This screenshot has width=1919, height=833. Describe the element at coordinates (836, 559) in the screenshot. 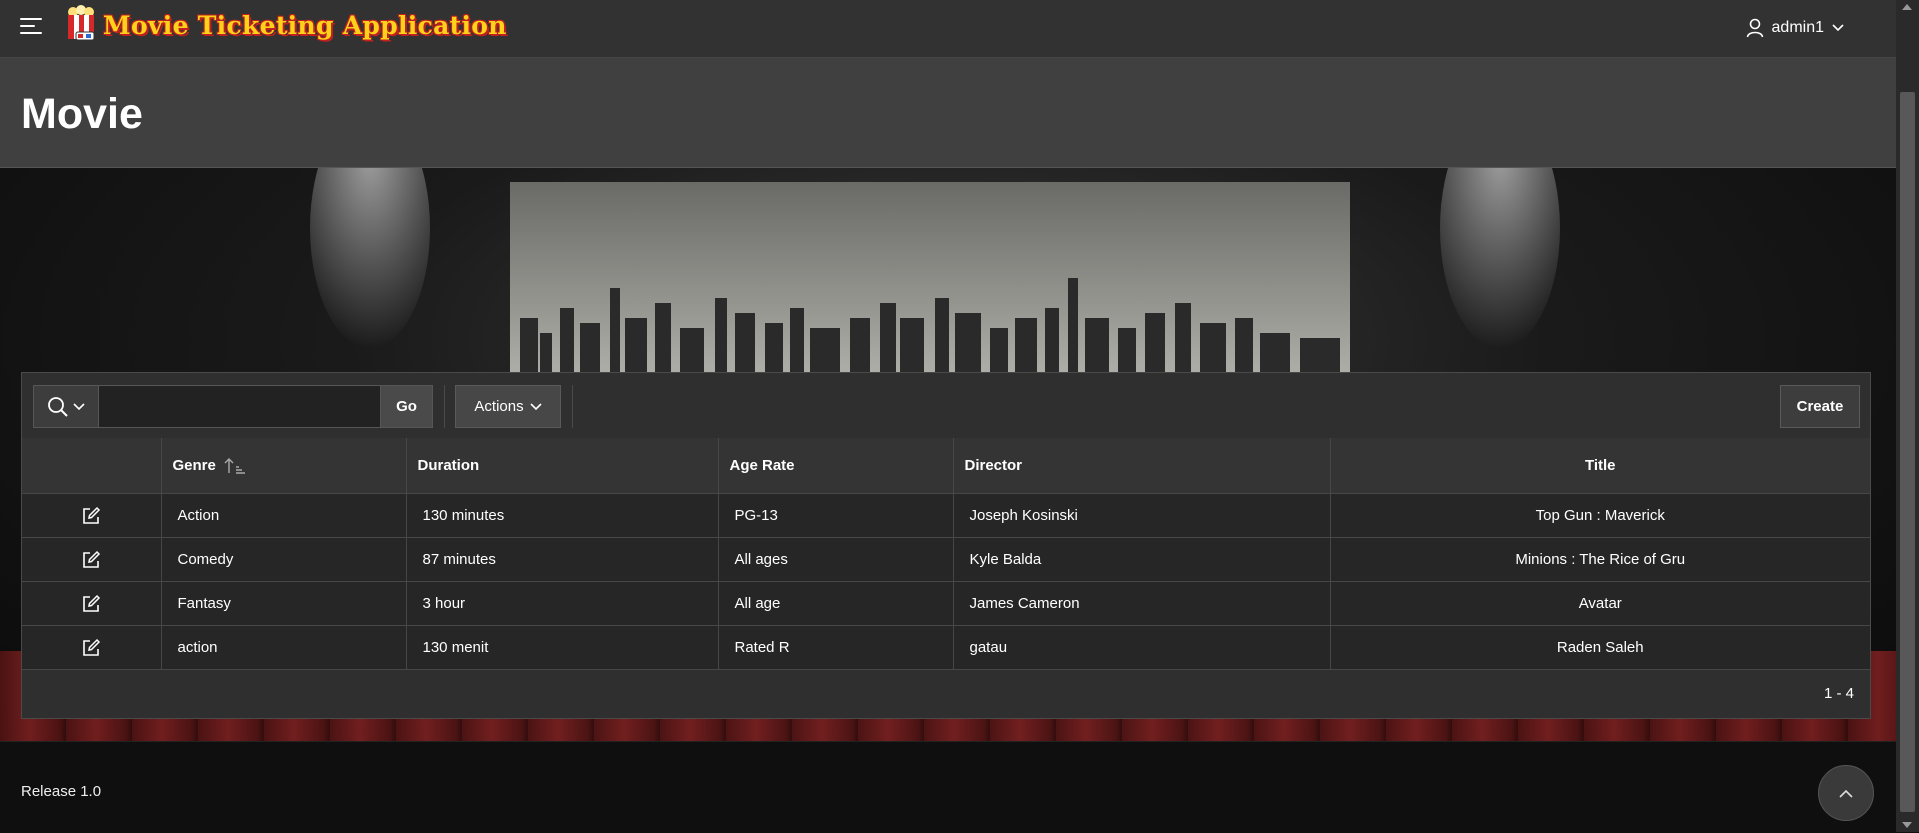

I see `age-rate-cell: All ages` at that location.